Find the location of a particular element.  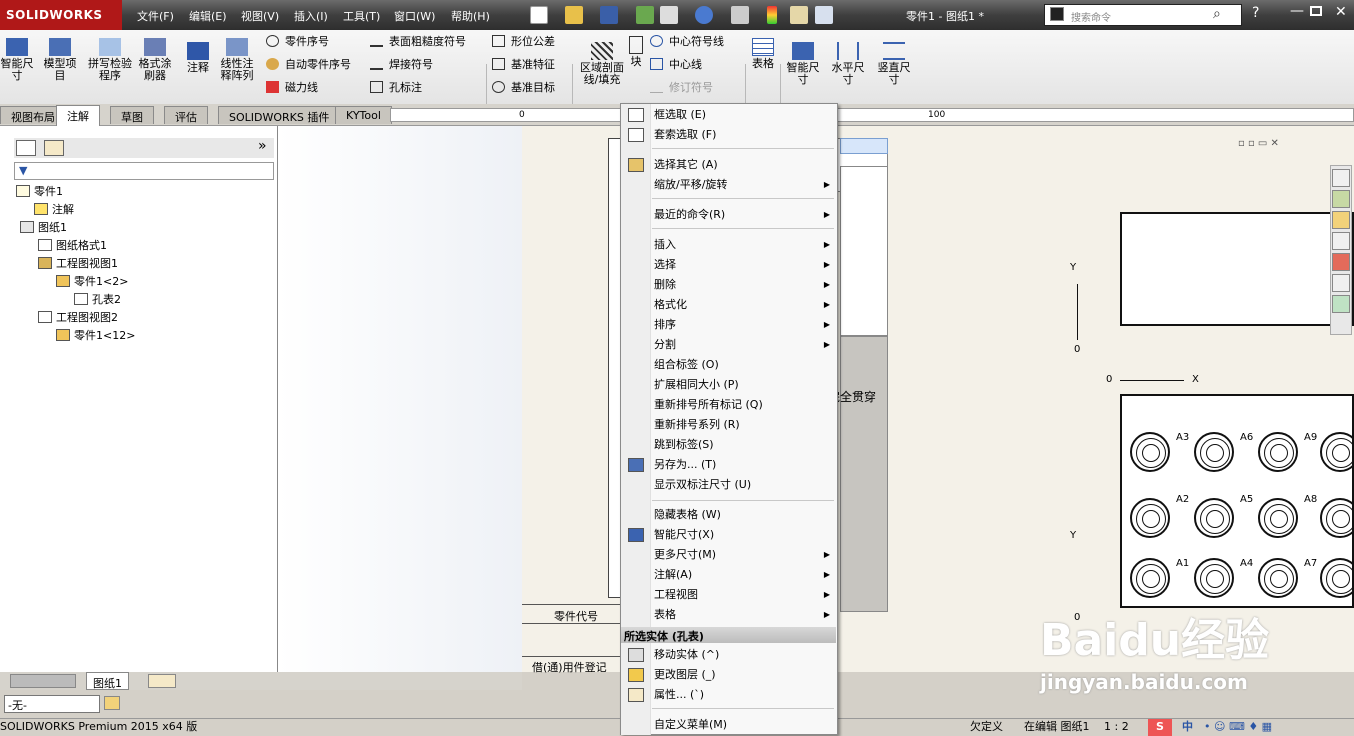

tab-evaluate: 评估 is located at coordinates (186, 115).